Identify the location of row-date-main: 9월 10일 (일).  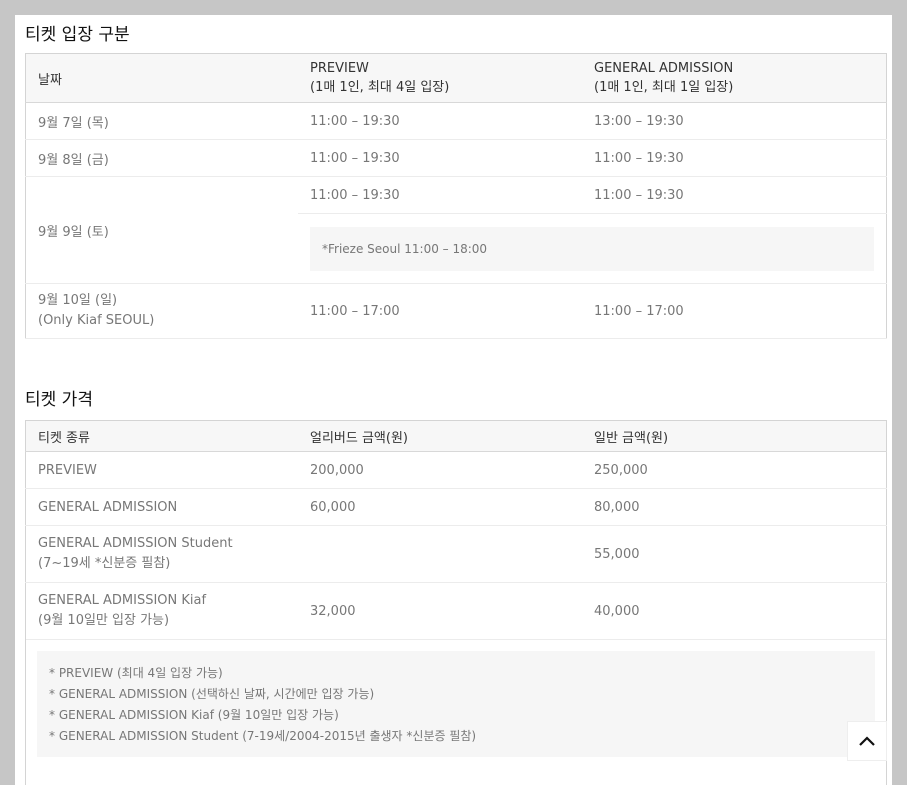
(78, 300).